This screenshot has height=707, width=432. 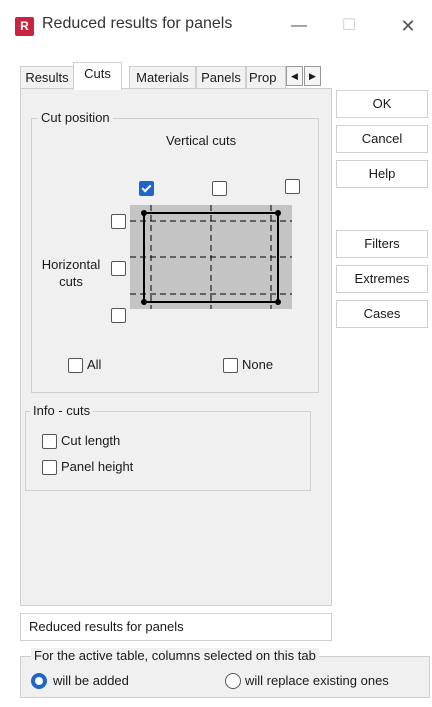 What do you see at coordinates (91, 680) in the screenshot?
I see `will-be-added-label: will be added` at bounding box center [91, 680].